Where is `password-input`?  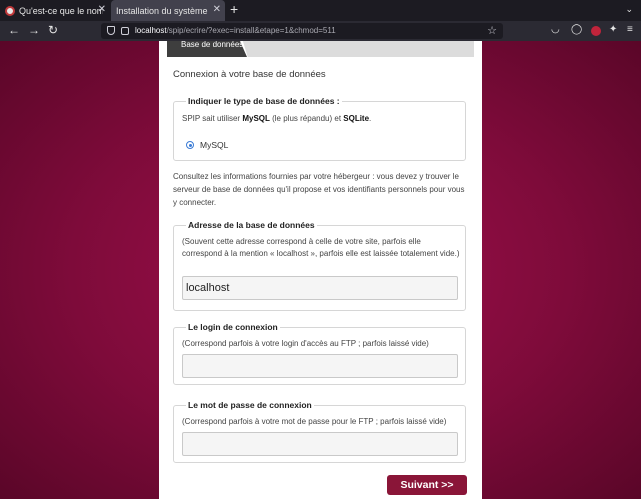
password-input is located at coordinates (320, 444).